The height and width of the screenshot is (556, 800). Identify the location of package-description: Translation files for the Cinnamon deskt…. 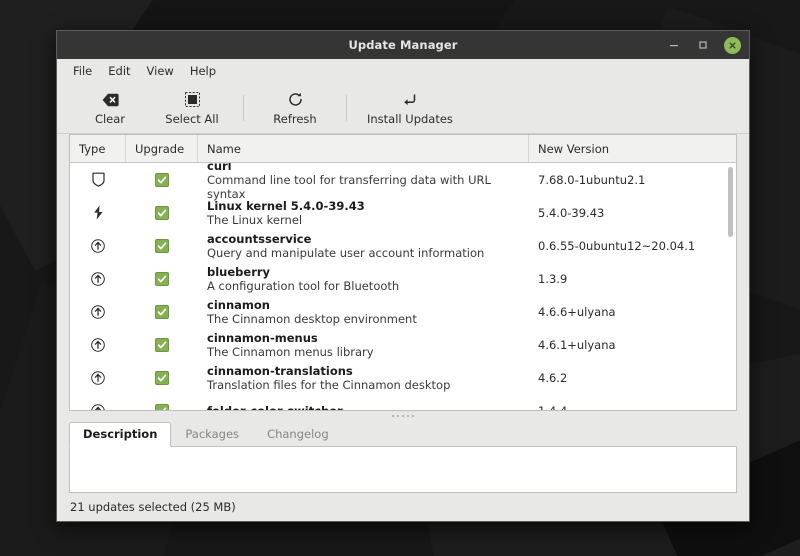
(329, 384).